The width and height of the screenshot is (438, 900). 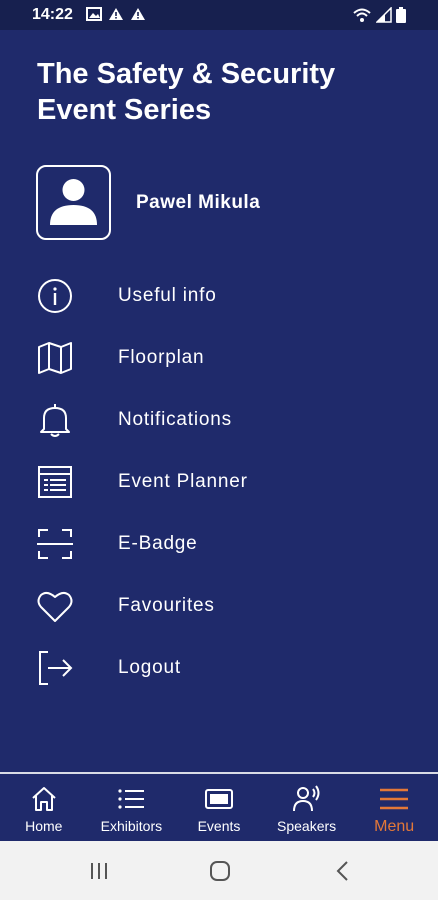 I want to click on menu-item-label: Floorplan, so click(x=161, y=357).